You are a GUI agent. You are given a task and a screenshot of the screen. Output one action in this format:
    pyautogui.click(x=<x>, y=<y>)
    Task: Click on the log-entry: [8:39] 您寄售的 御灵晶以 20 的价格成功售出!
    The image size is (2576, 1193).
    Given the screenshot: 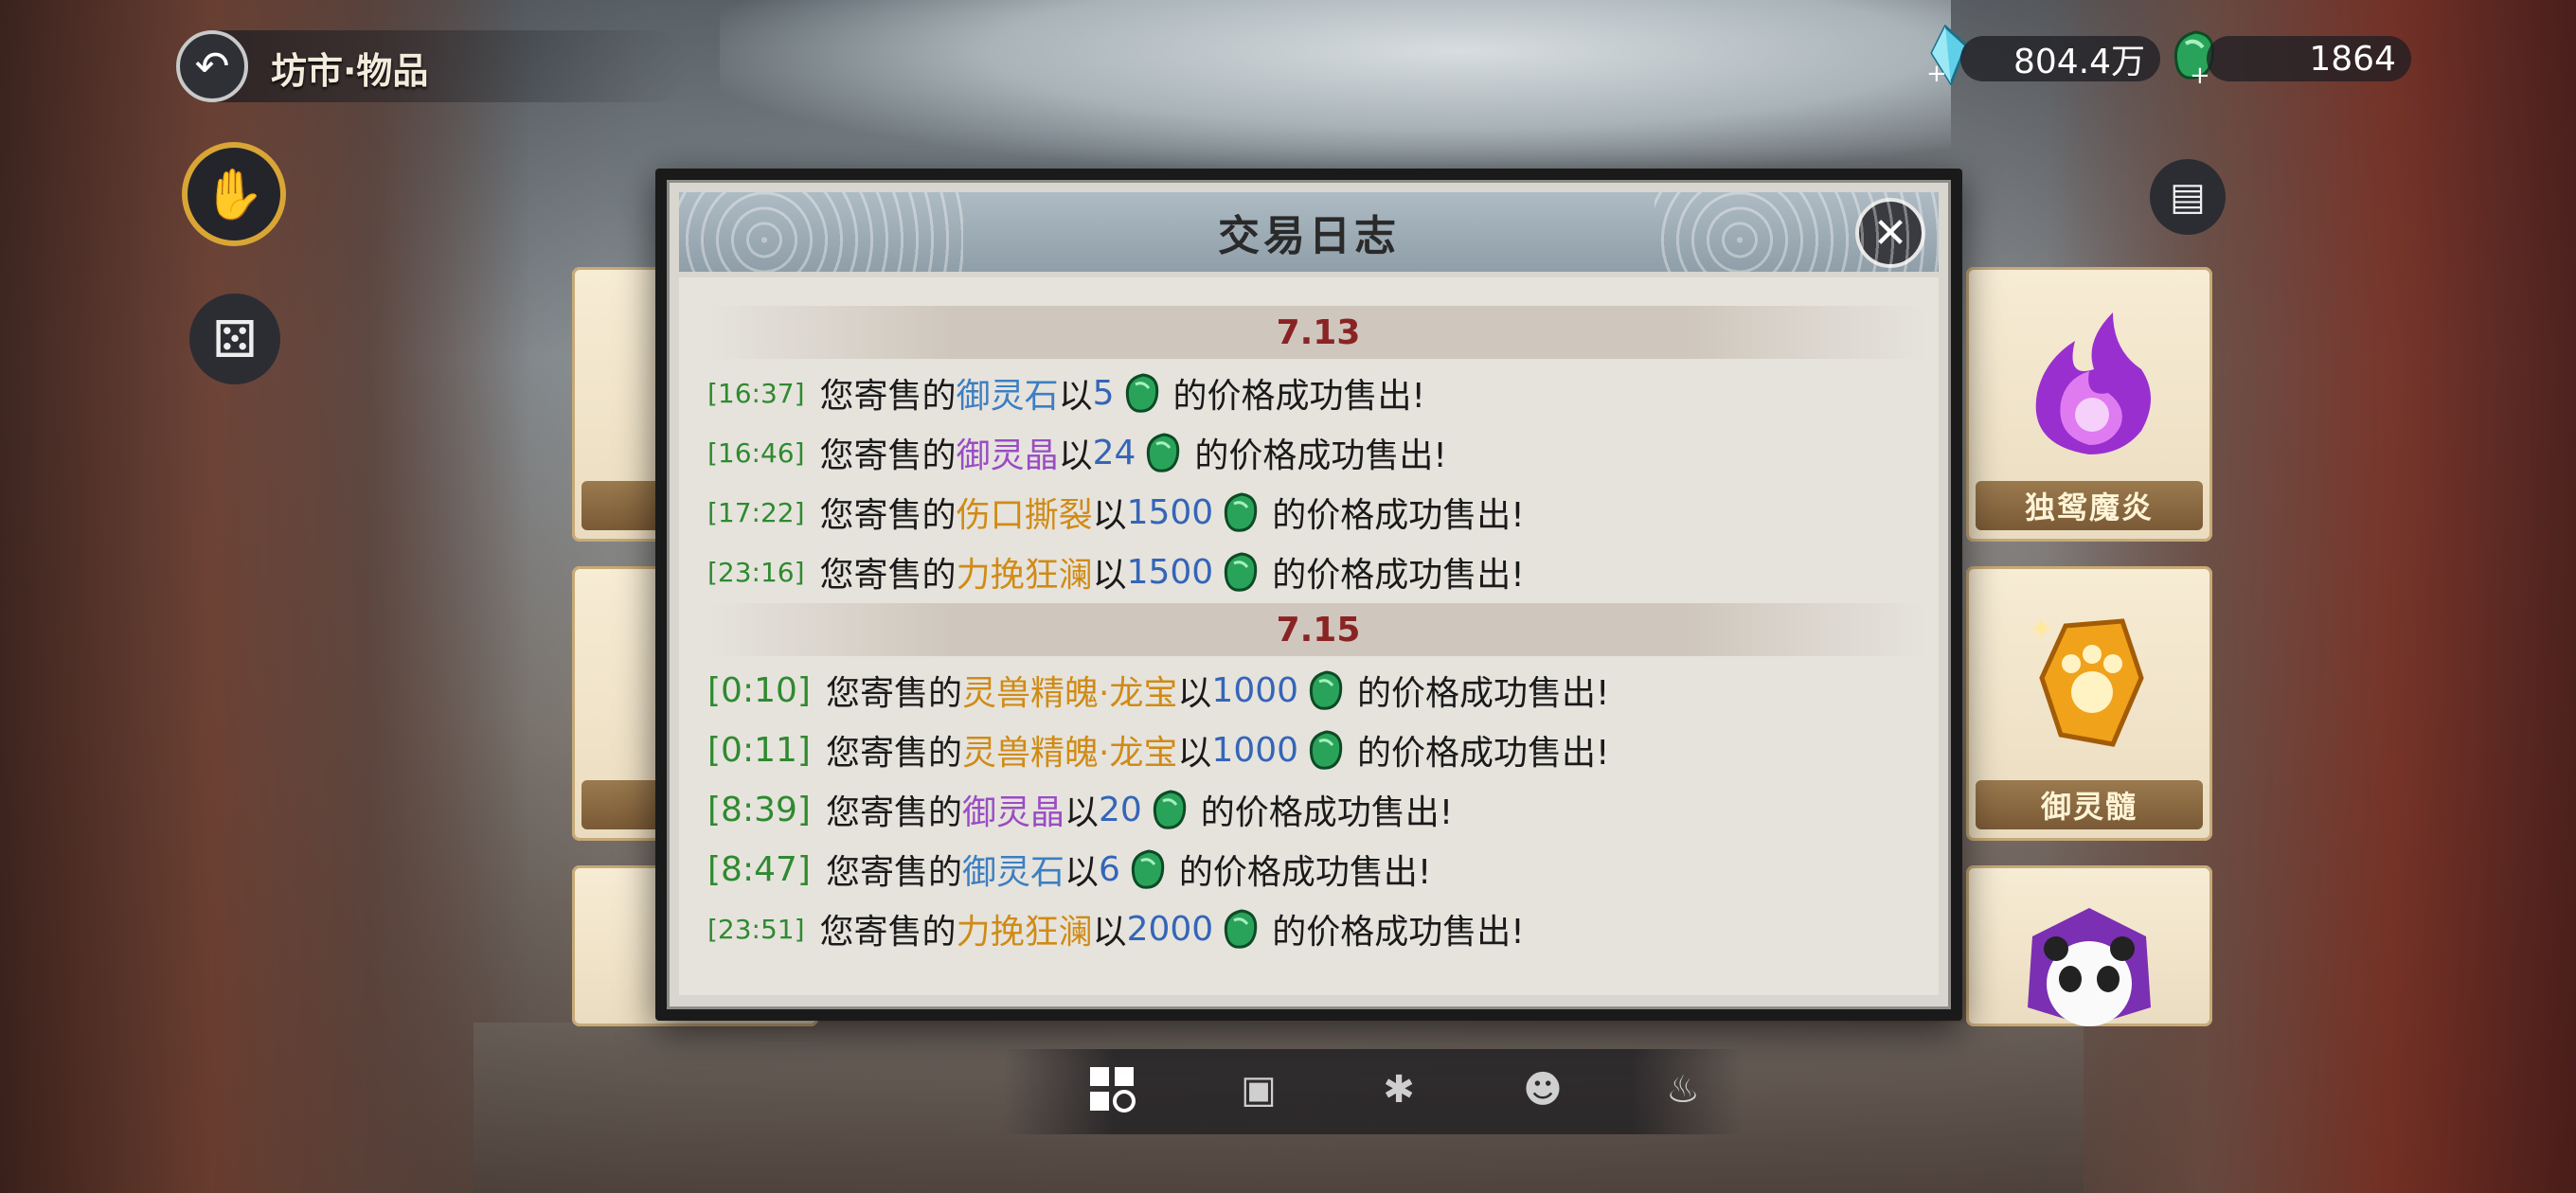 What is the action you would take?
    pyautogui.click(x=1080, y=809)
    